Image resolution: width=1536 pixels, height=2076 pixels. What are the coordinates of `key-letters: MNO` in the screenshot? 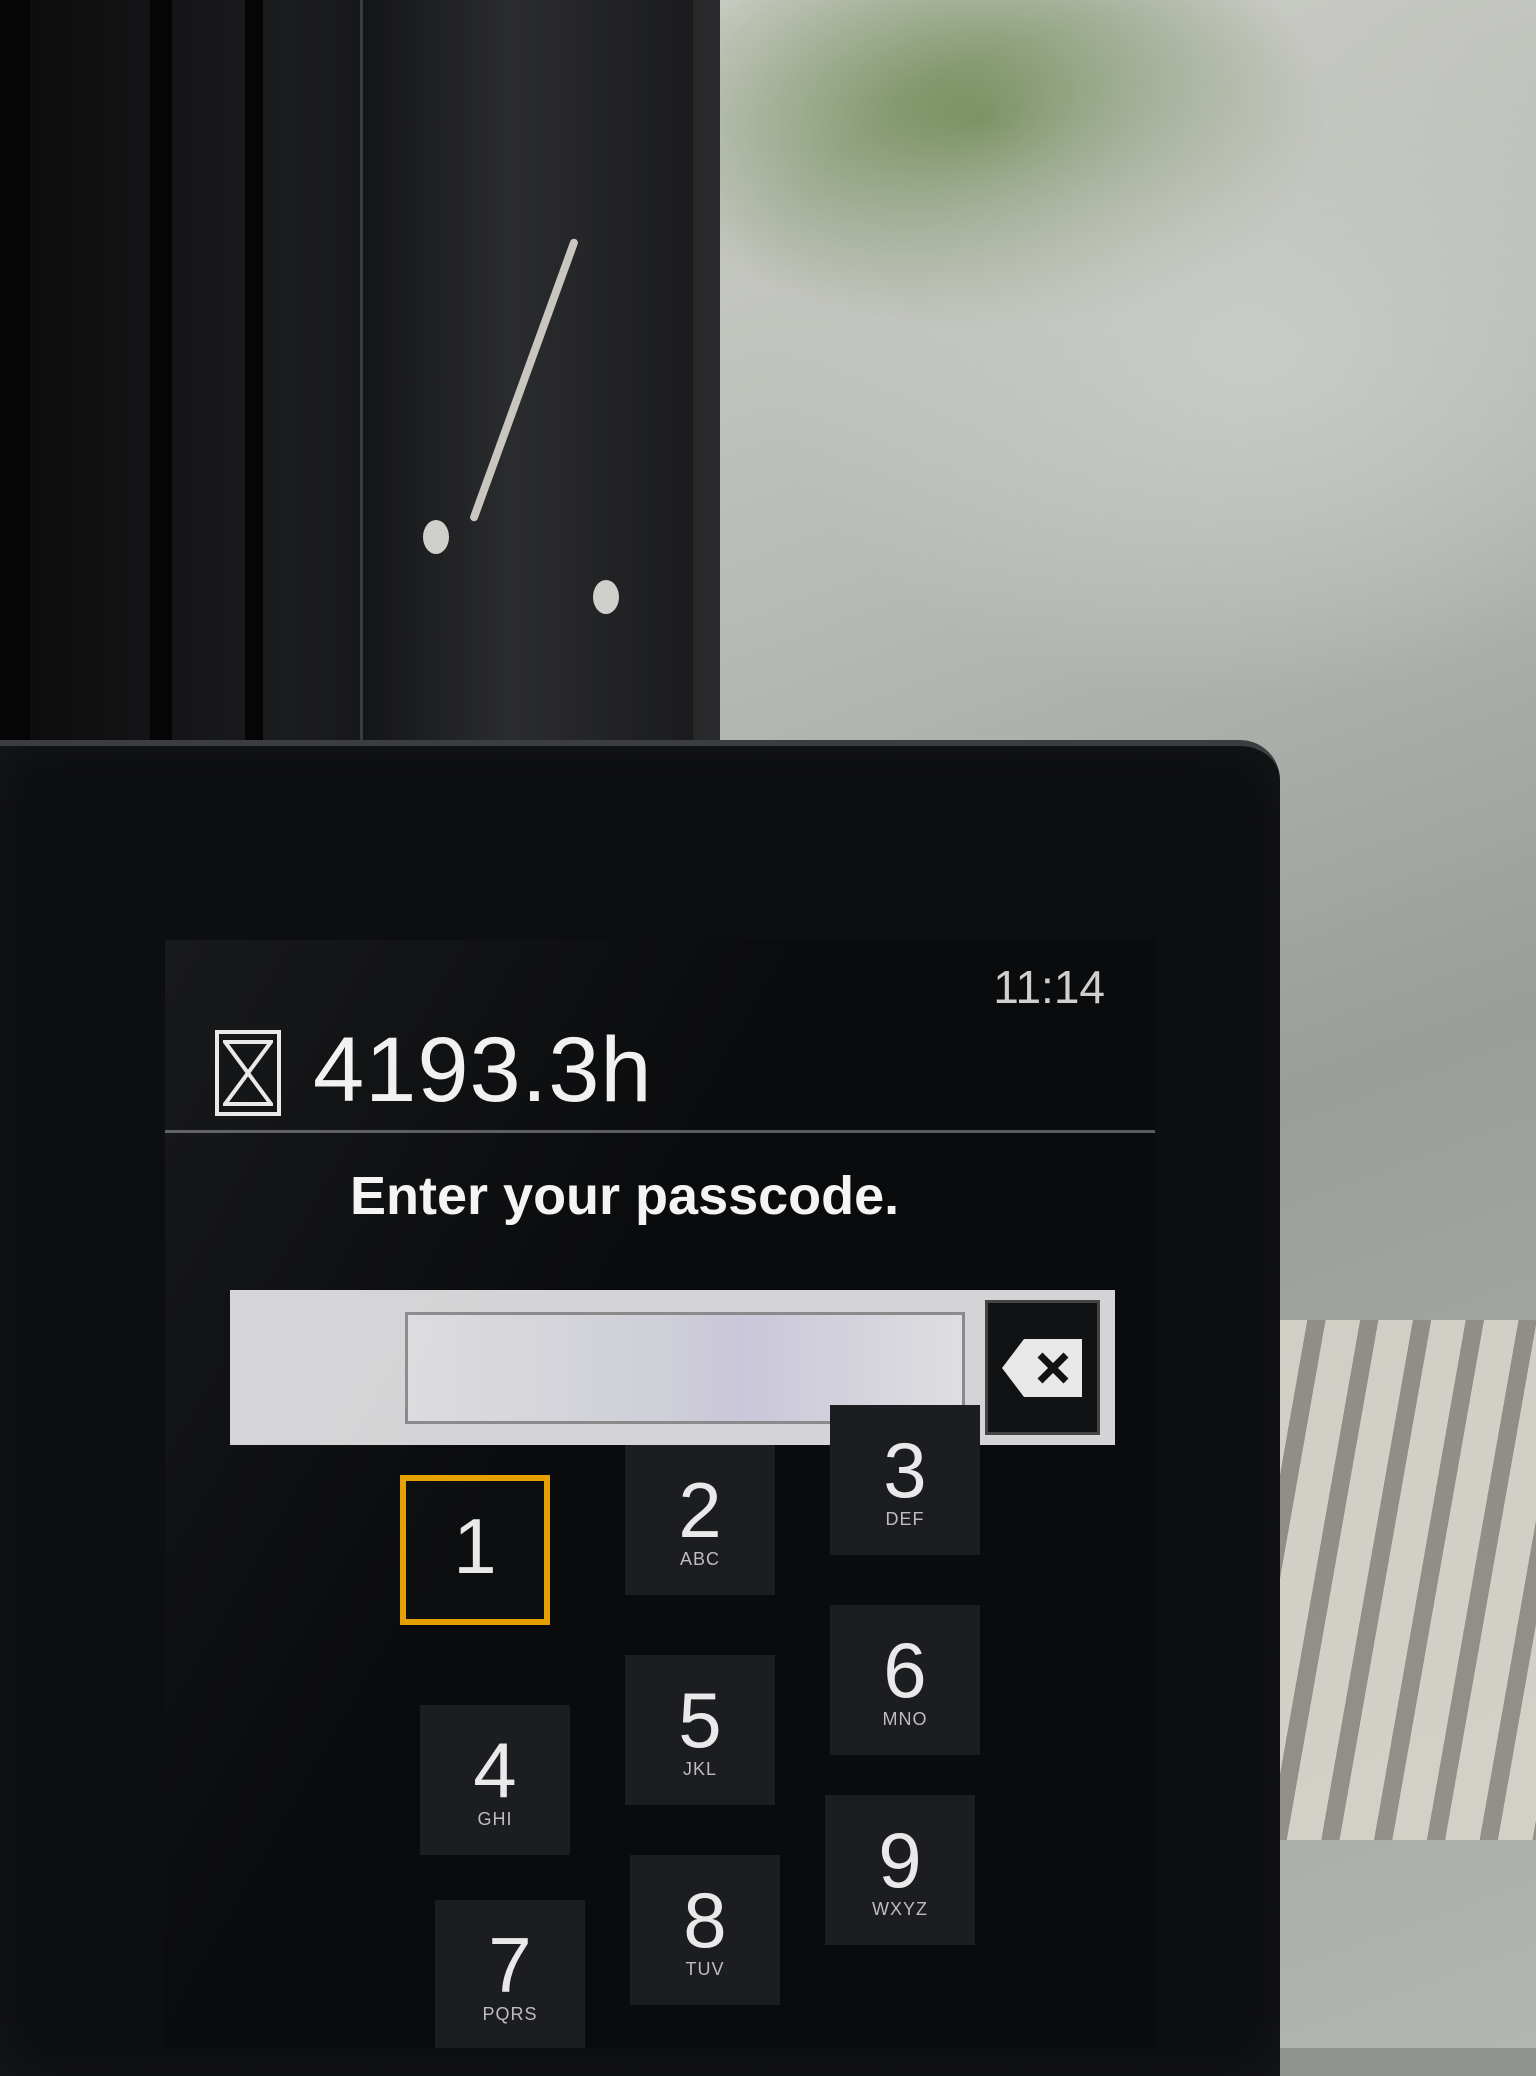 It's located at (905, 1719).